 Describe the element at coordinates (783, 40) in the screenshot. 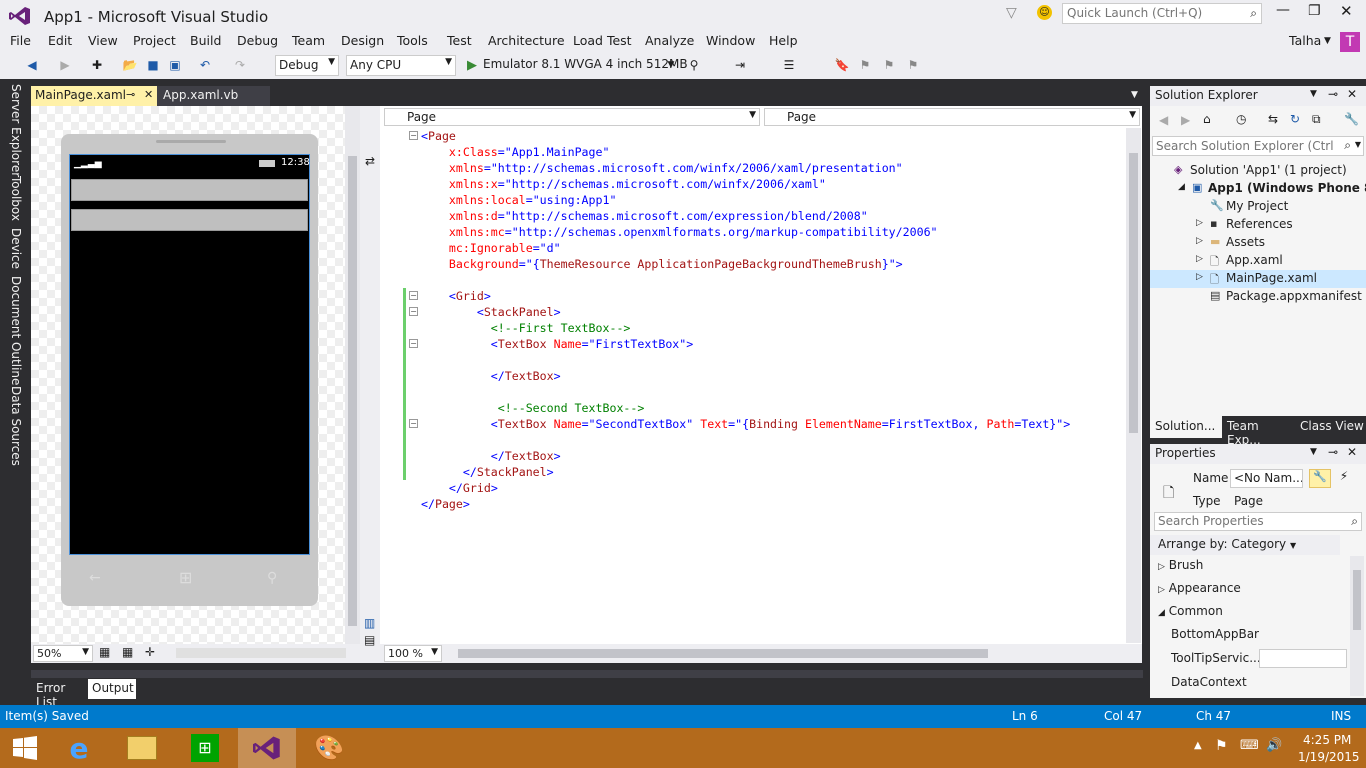

I see `menu-help: Help` at that location.